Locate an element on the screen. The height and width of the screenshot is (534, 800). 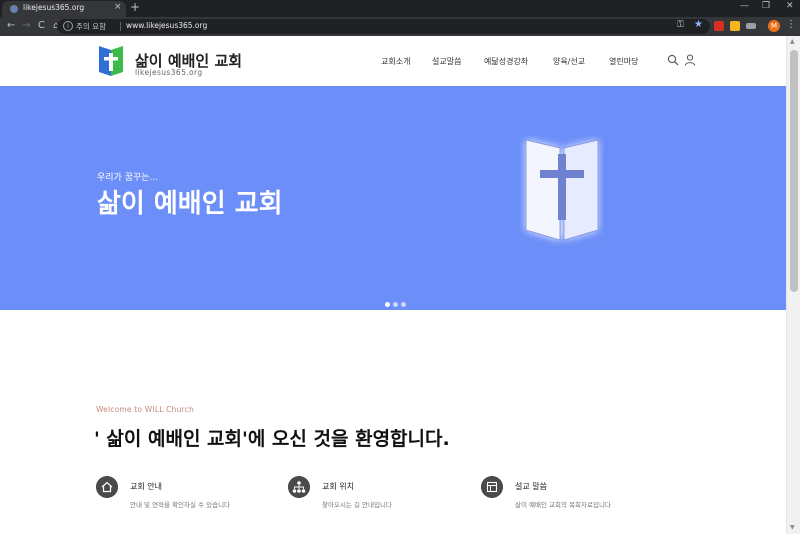
user-icon is located at coordinates (690, 60).